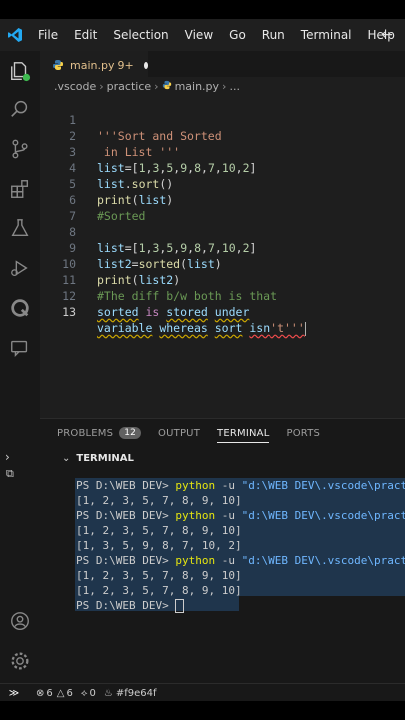 The image size is (405, 720). I want to click on code-line: 10 print(list2), so click(222, 263).